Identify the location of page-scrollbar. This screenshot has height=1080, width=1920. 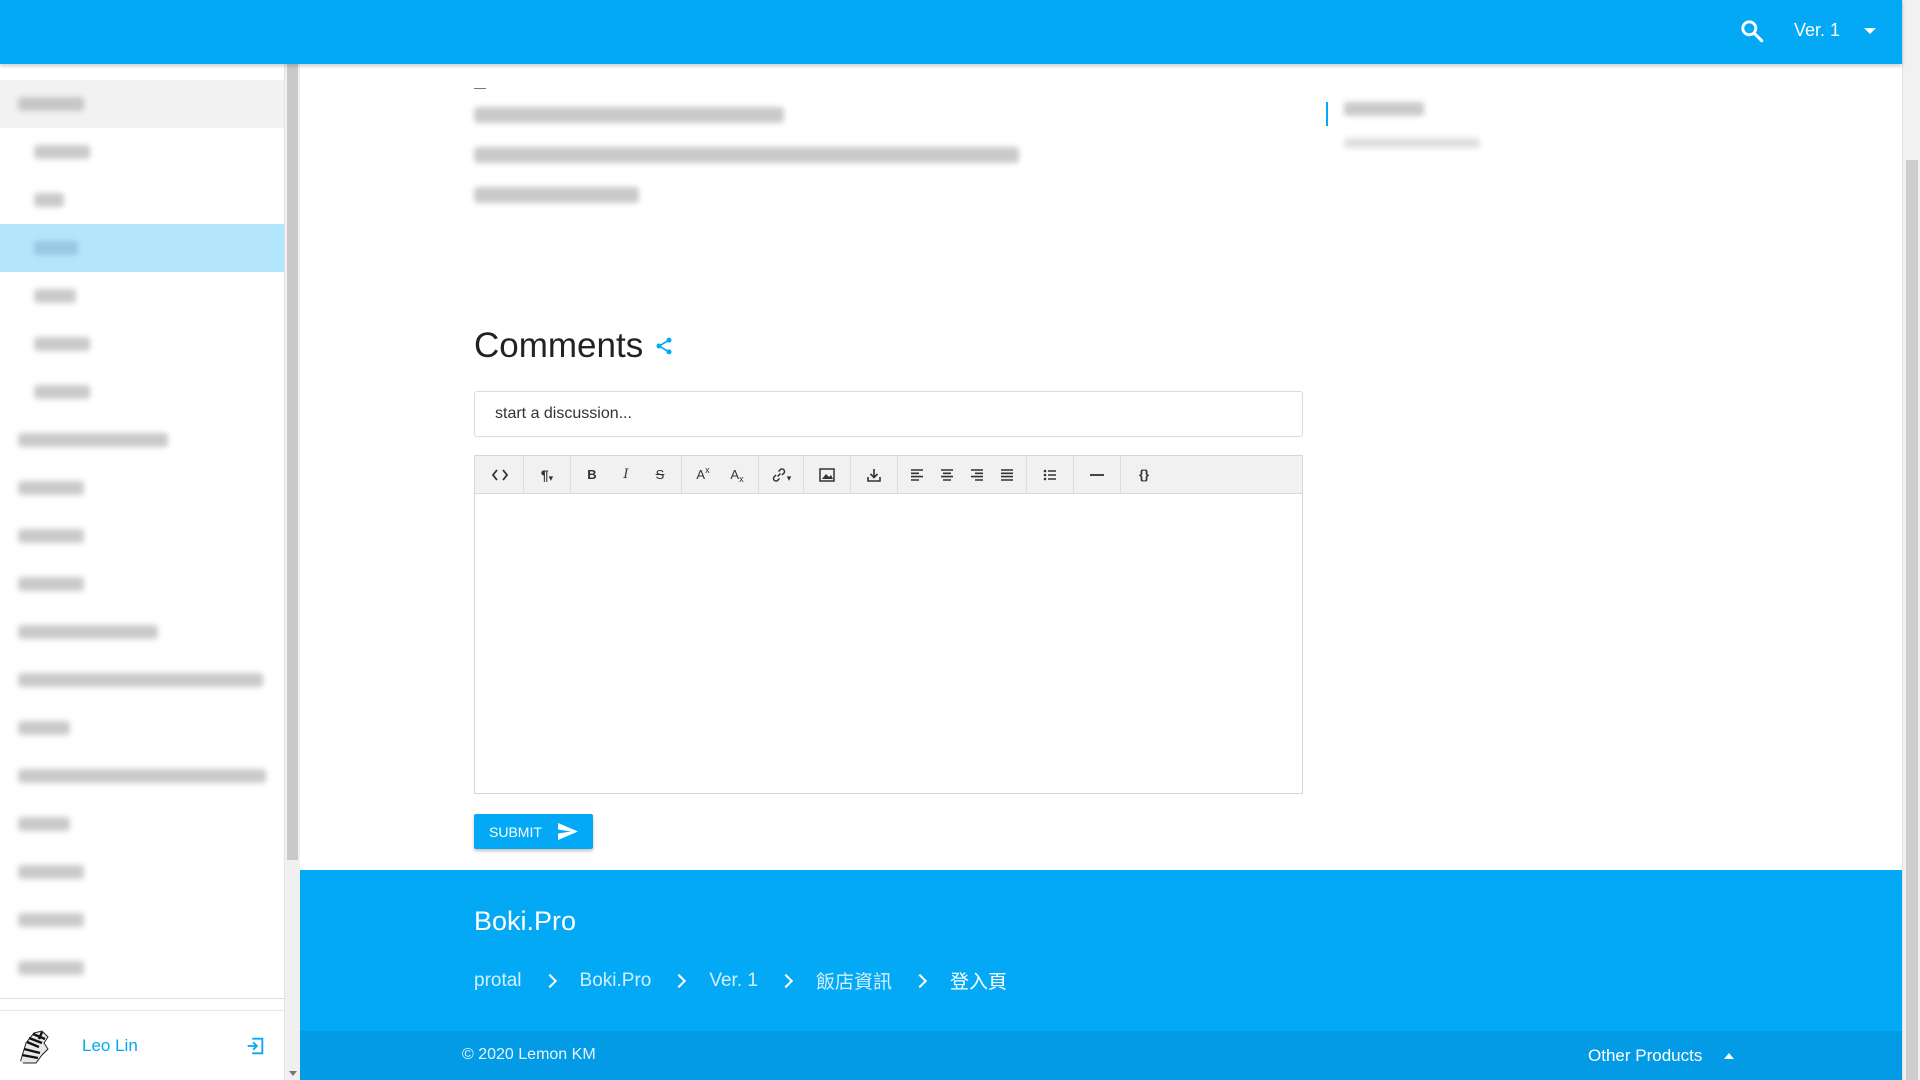
(1911, 540).